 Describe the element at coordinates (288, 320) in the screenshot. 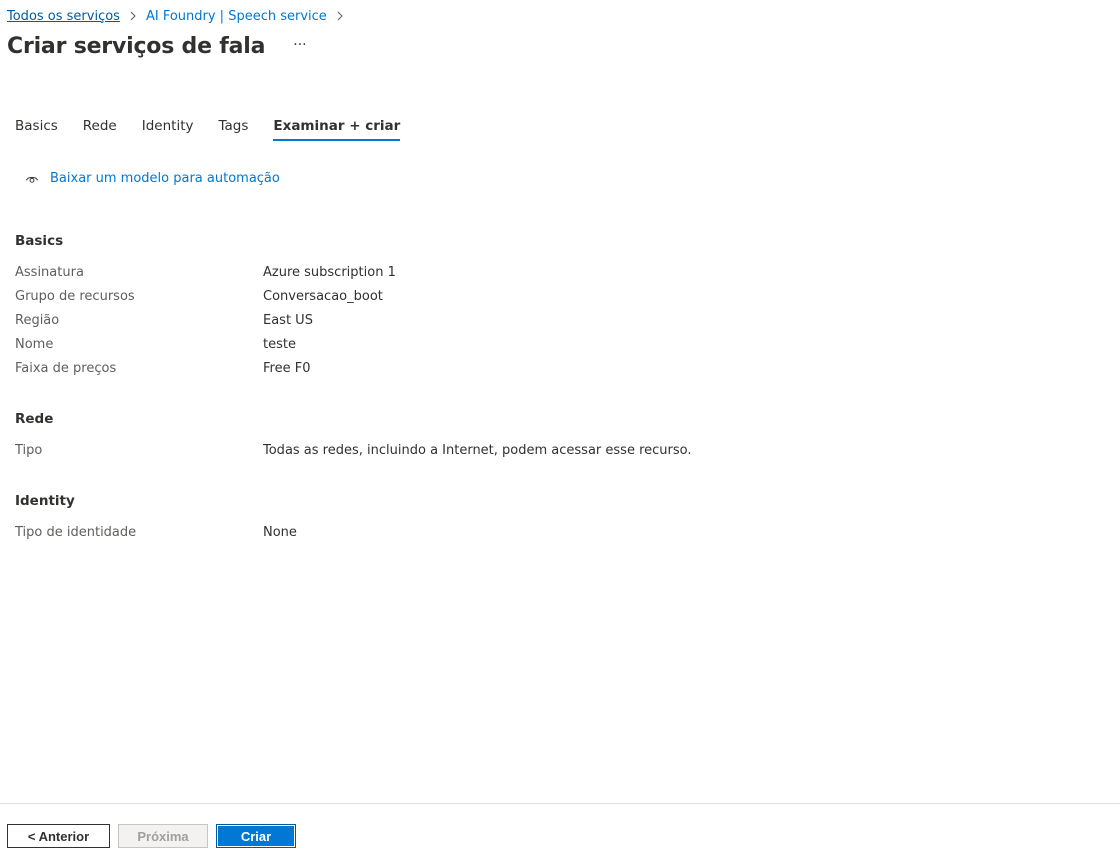

I see `row-value: East US` at that location.